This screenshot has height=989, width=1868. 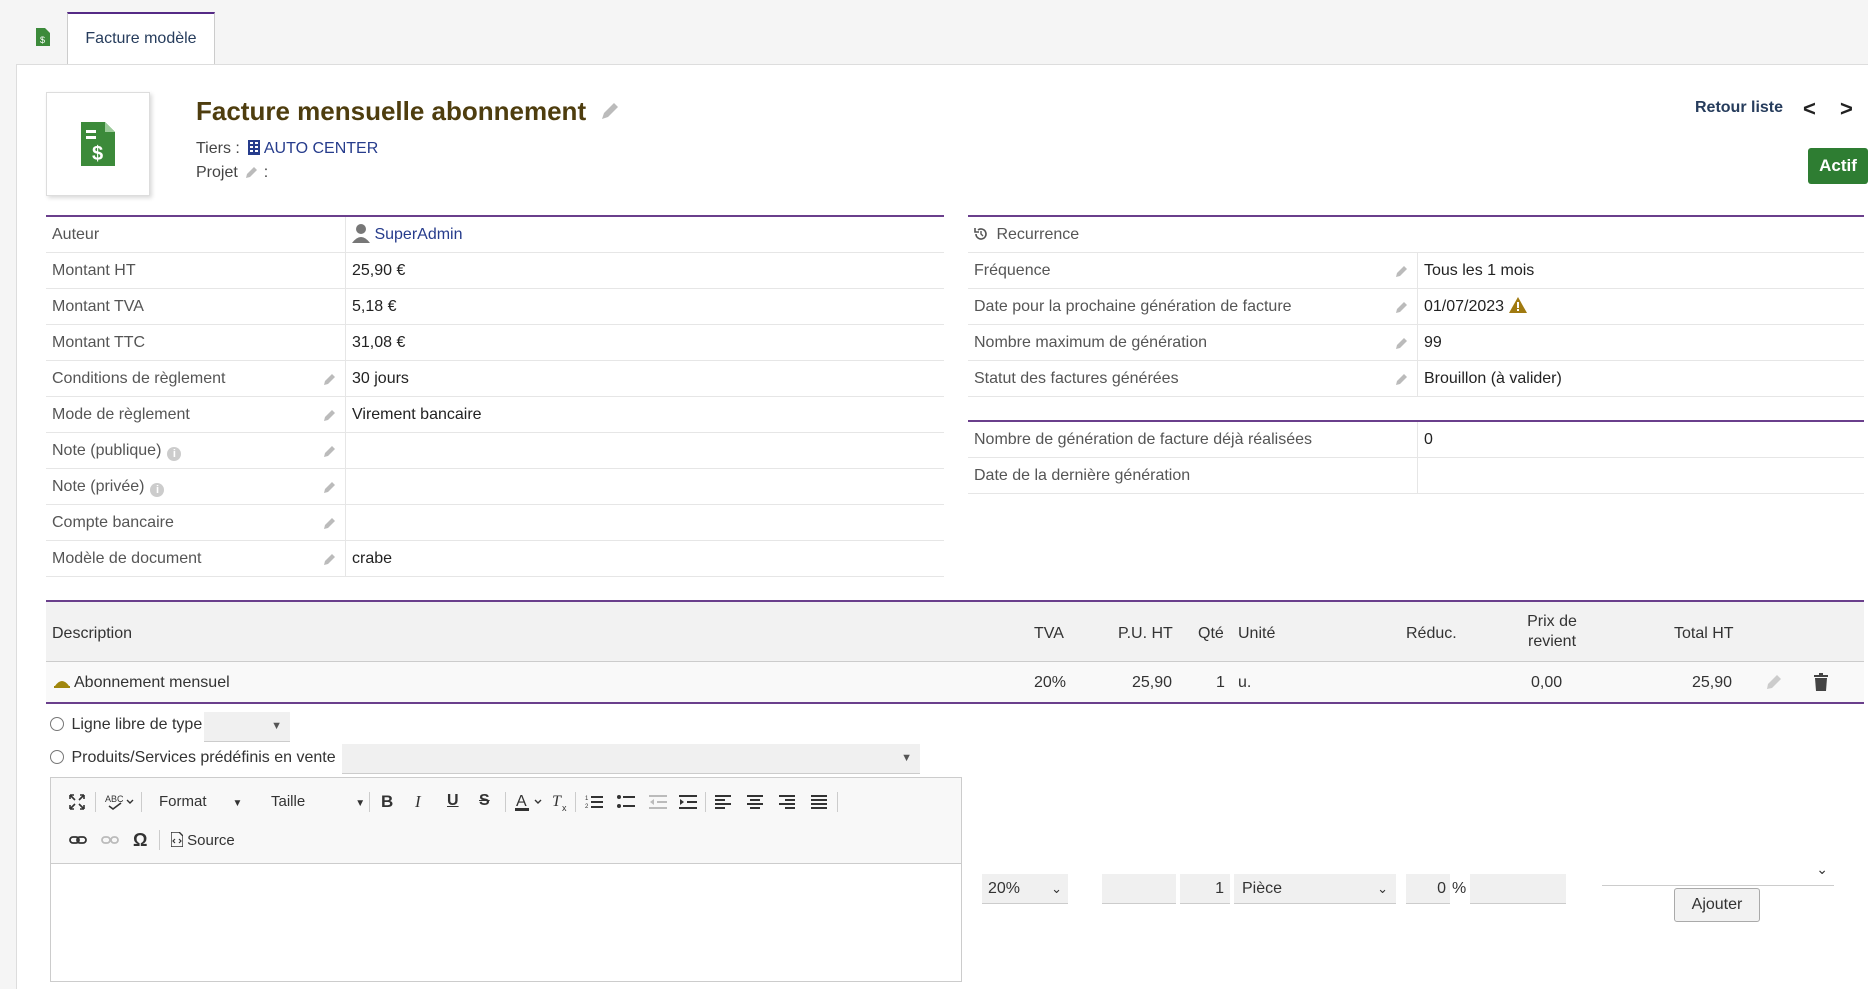 What do you see at coordinates (1547, 682) in the screenshot?
I see `line-cost: 0,00` at bounding box center [1547, 682].